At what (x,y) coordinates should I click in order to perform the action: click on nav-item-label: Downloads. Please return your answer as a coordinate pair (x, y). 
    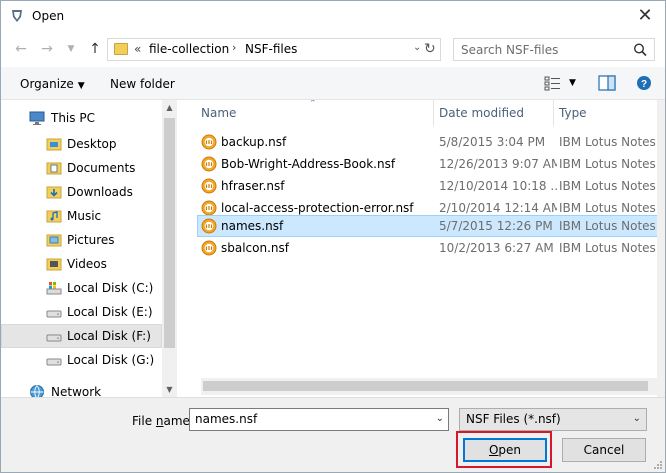
    Looking at the image, I should click on (100, 192).